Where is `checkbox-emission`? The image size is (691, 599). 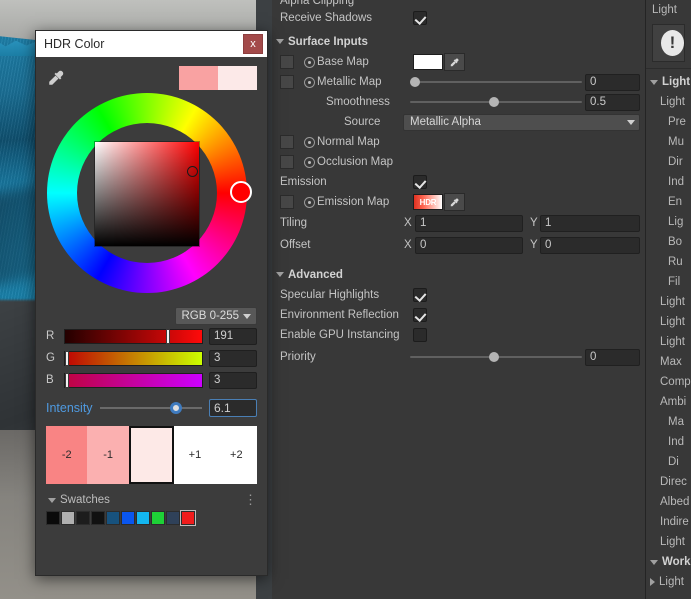 checkbox-emission is located at coordinates (420, 182).